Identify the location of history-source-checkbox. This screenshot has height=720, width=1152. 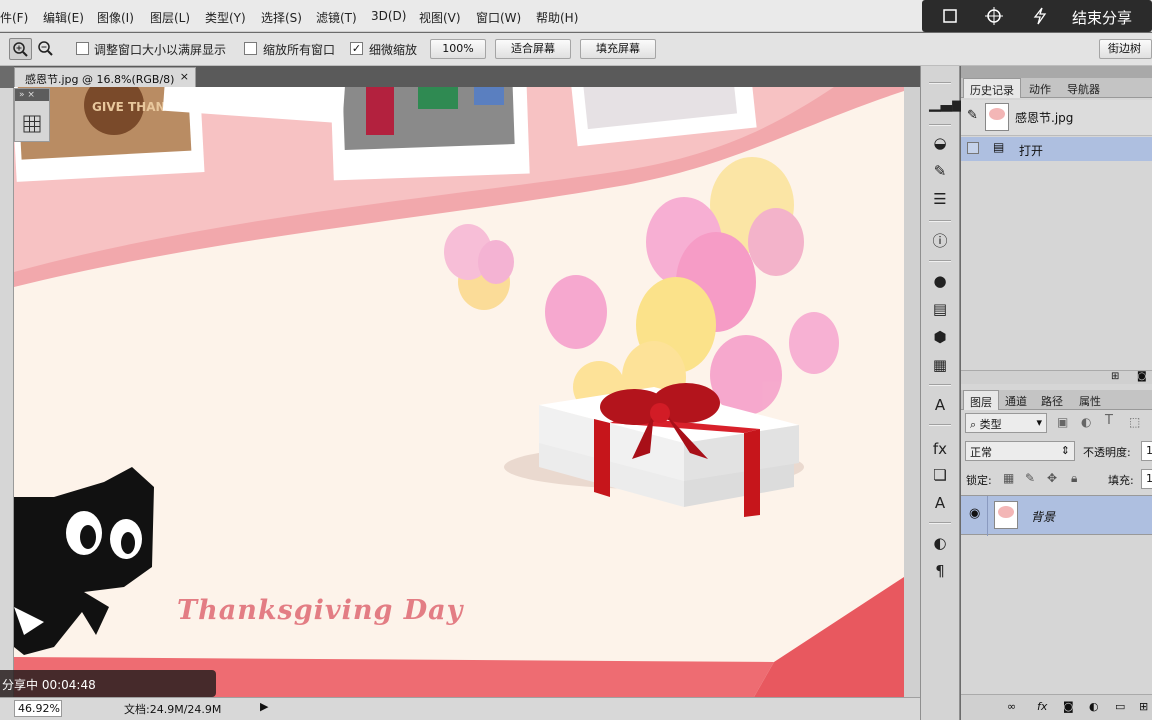
(973, 148).